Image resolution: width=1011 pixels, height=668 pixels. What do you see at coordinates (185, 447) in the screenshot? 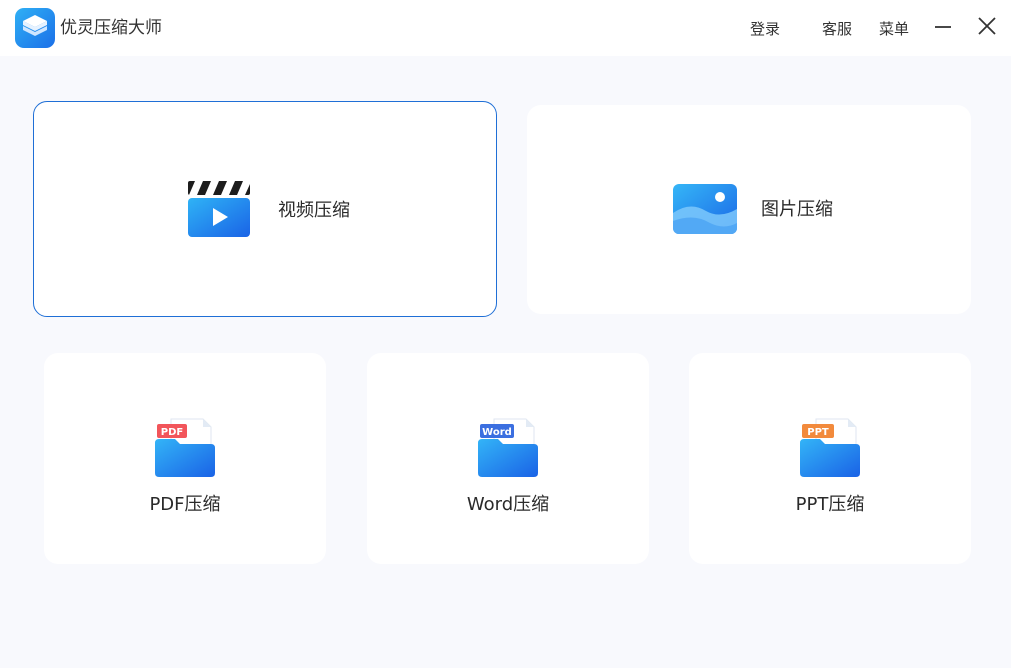
I see `pdf-folder-icon: PDF` at bounding box center [185, 447].